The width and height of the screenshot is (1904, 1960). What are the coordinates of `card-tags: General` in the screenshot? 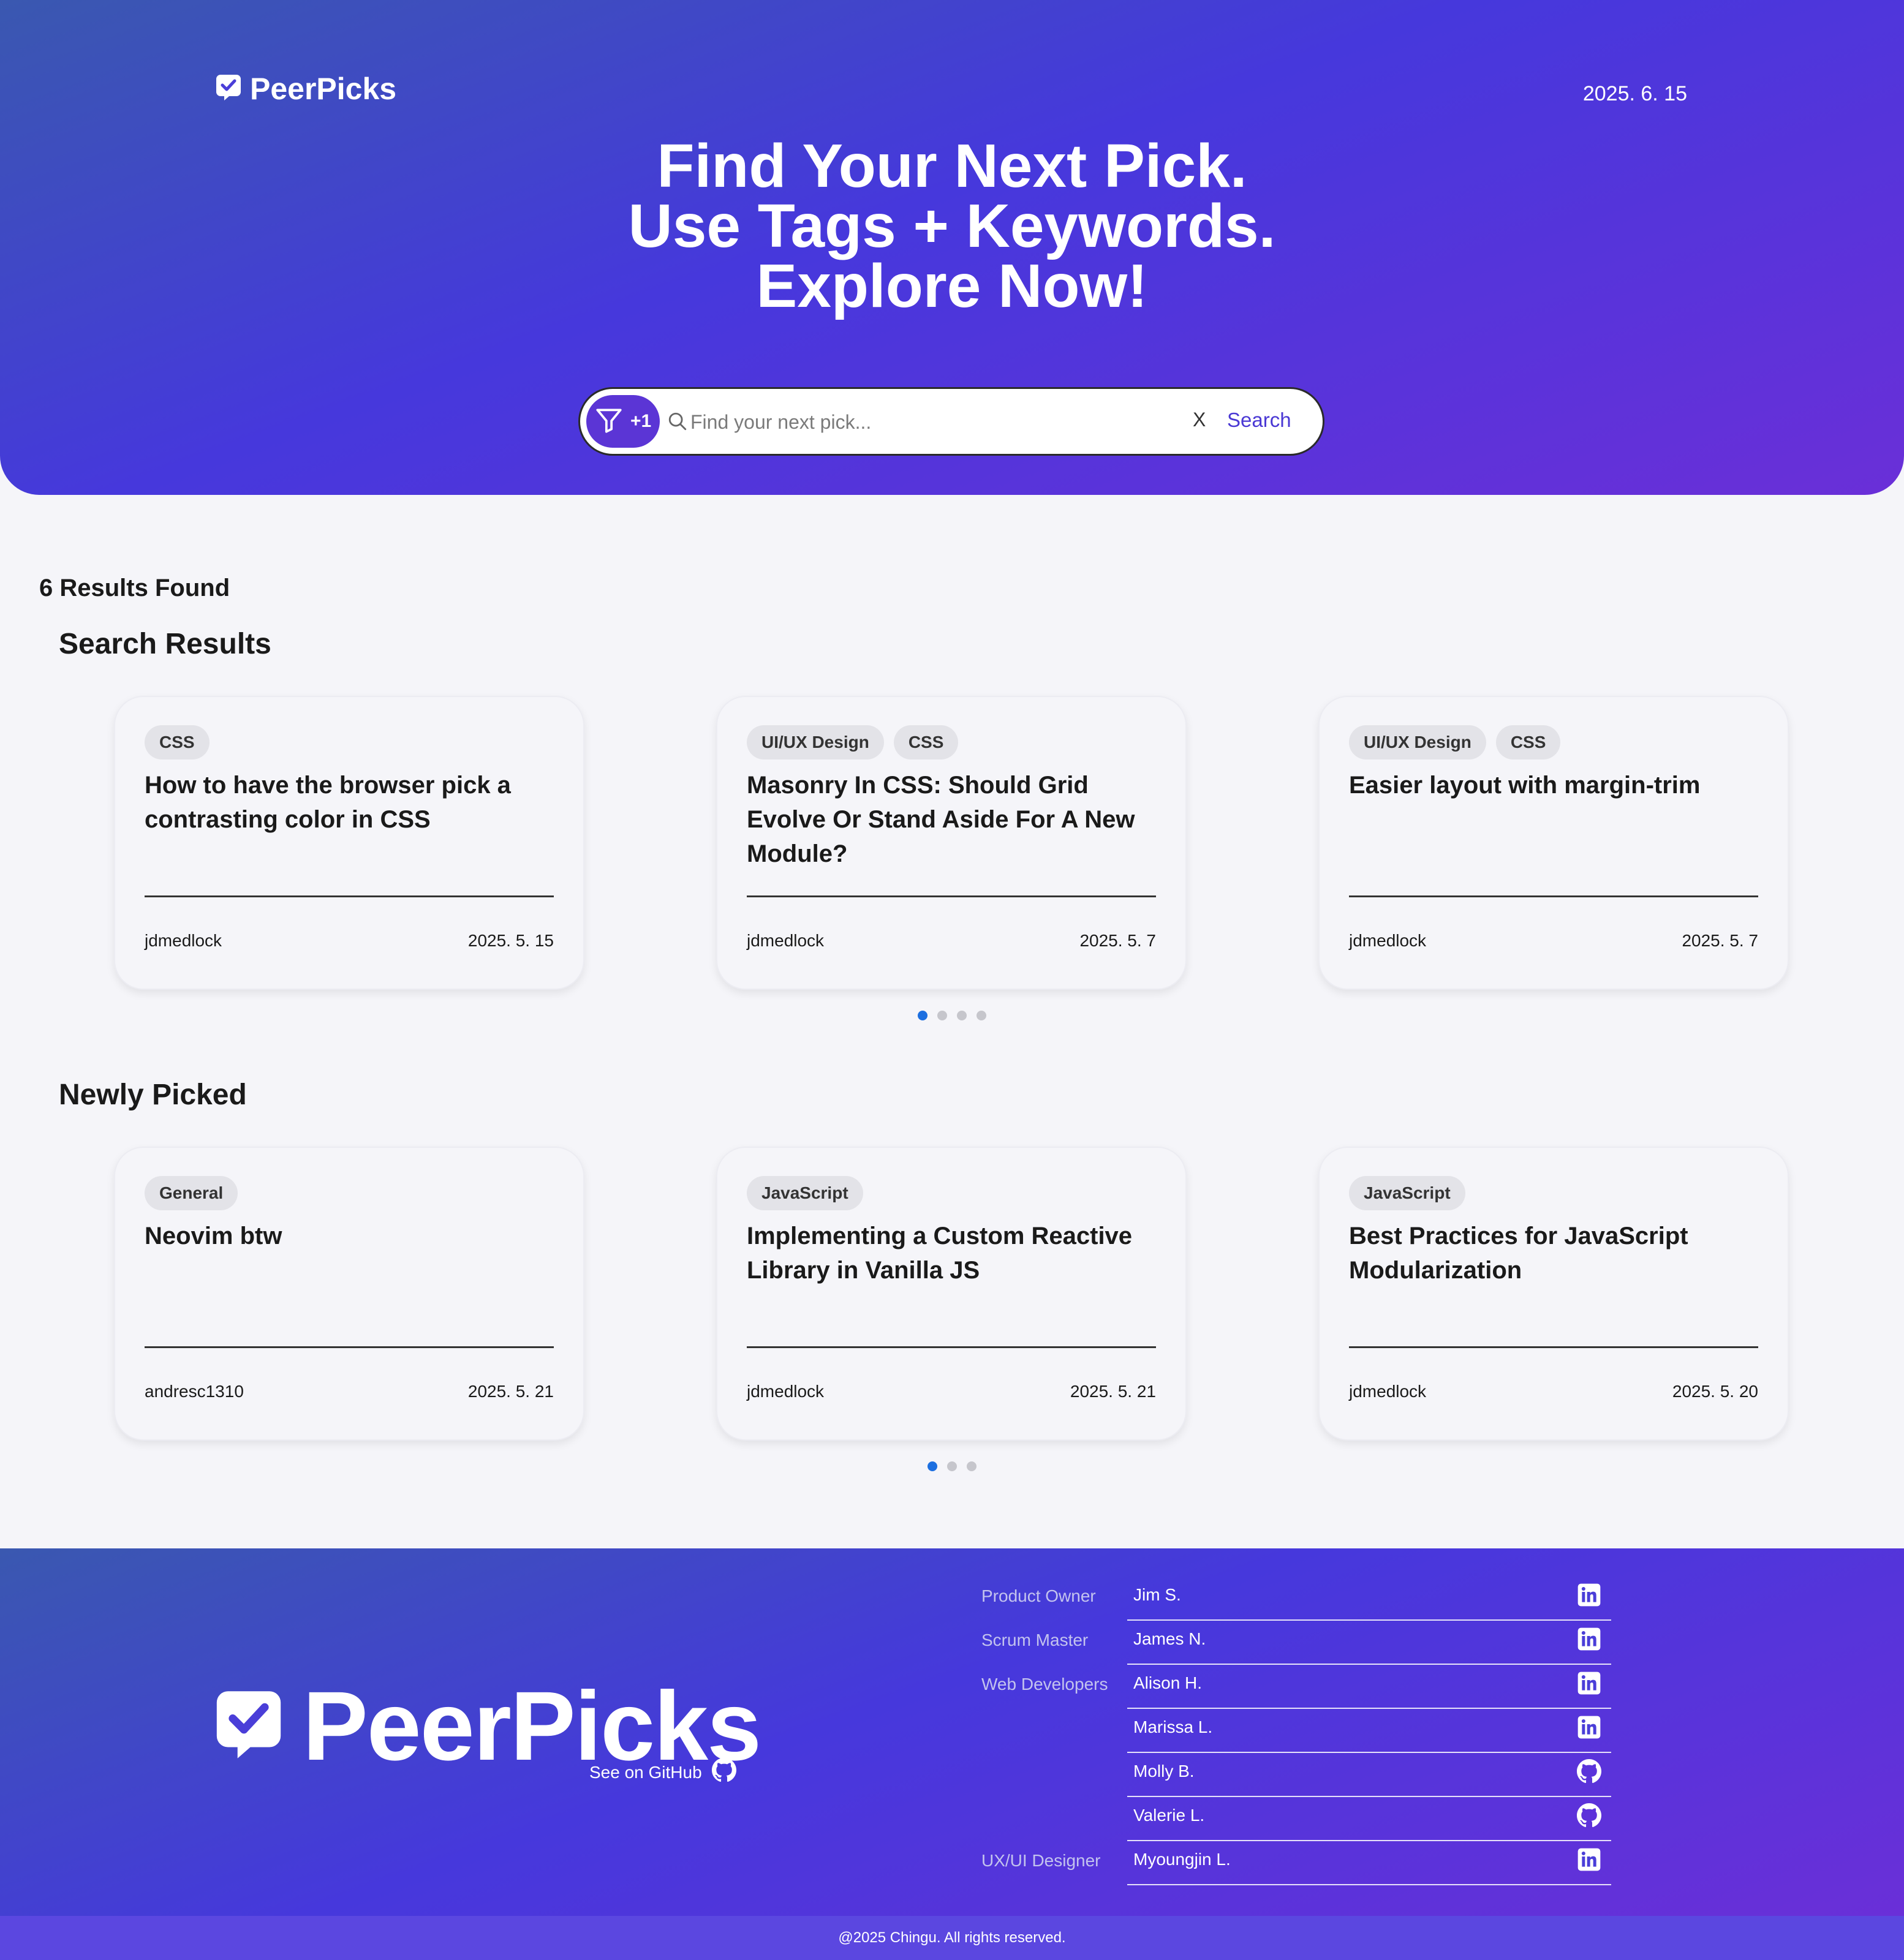 It's located at (191, 1193).